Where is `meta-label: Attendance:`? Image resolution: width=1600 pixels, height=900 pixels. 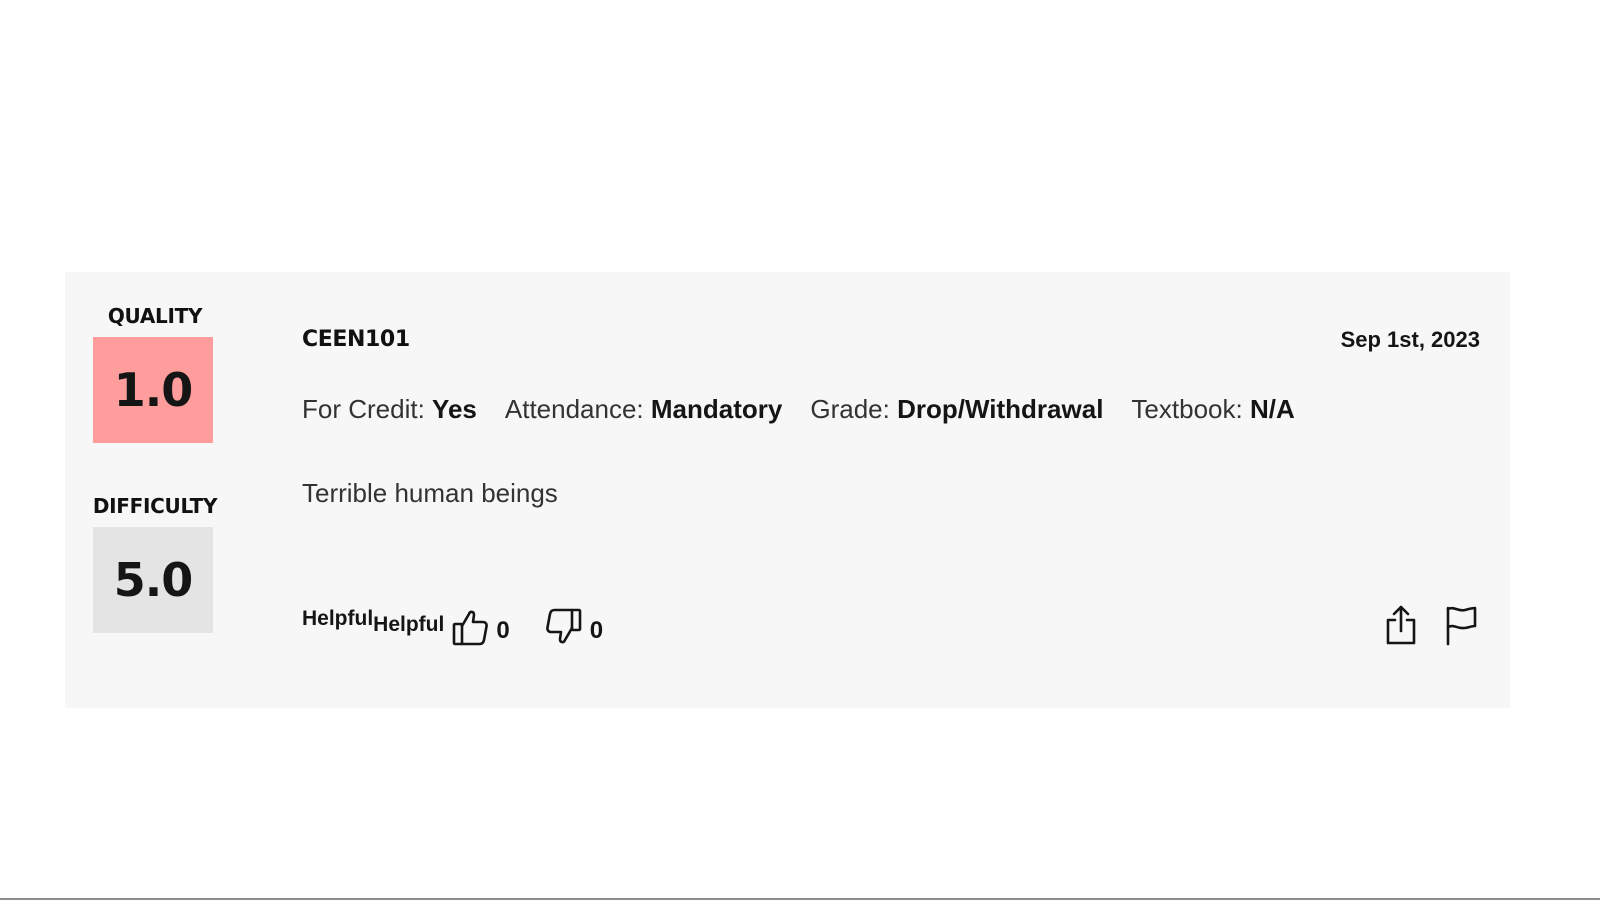 meta-label: Attendance: is located at coordinates (574, 409).